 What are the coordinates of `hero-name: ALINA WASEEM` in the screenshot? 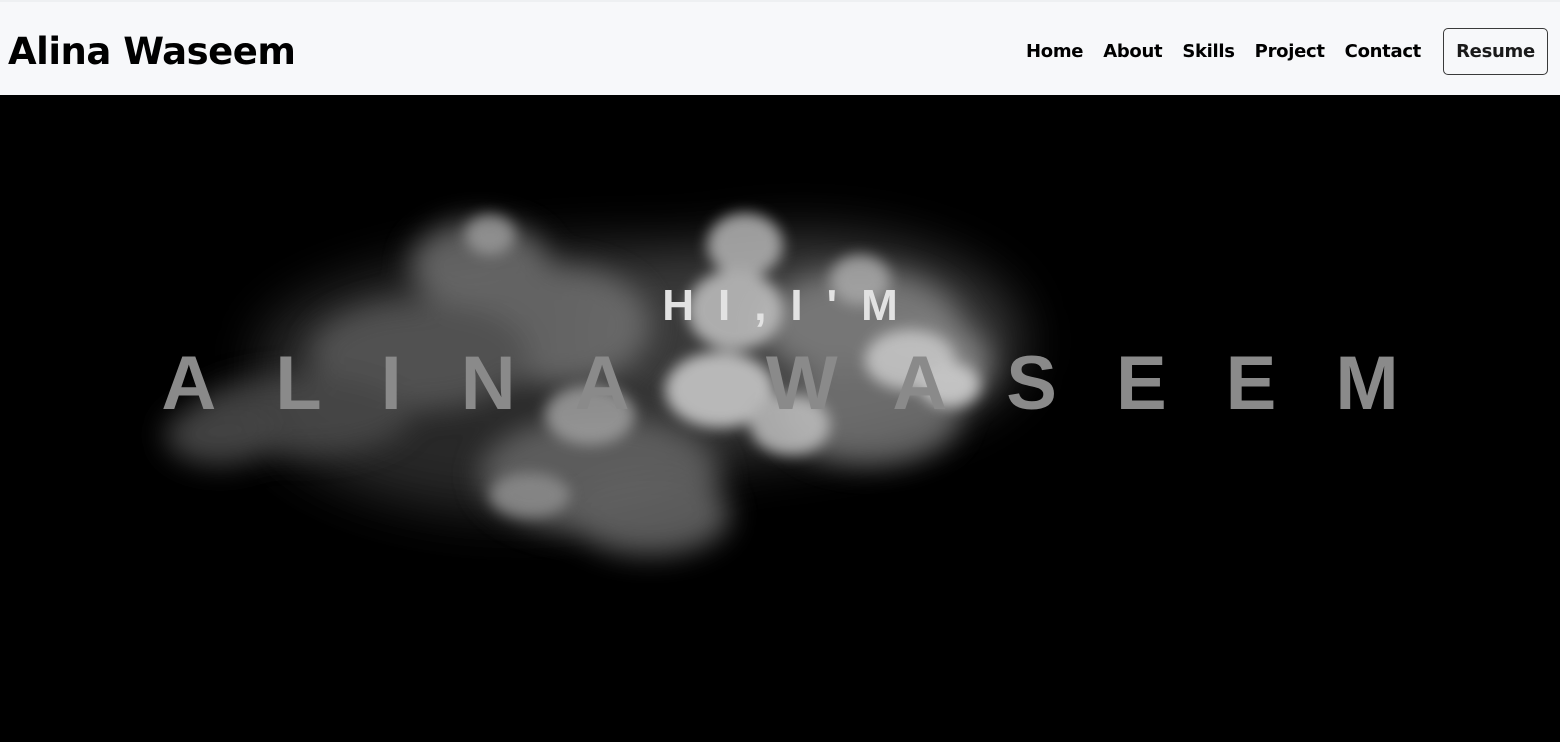 It's located at (809, 383).